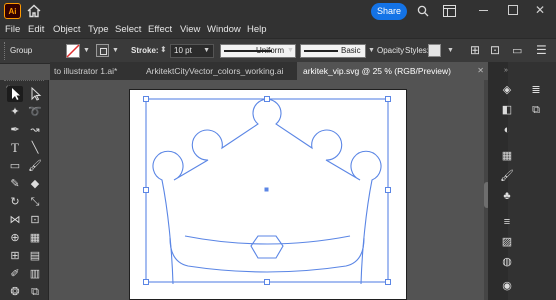  What do you see at coordinates (146, 282) in the screenshot?
I see `handle-bottom-left` at bounding box center [146, 282].